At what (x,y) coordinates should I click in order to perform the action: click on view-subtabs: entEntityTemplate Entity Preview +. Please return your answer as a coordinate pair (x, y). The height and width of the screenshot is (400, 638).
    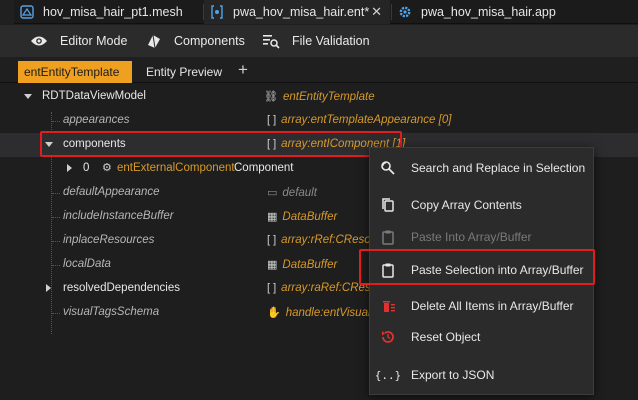
    Looking at the image, I should click on (319, 70).